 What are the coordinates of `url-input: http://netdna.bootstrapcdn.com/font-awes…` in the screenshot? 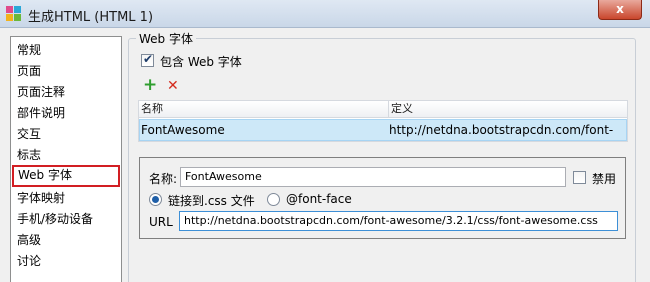 It's located at (398, 221).